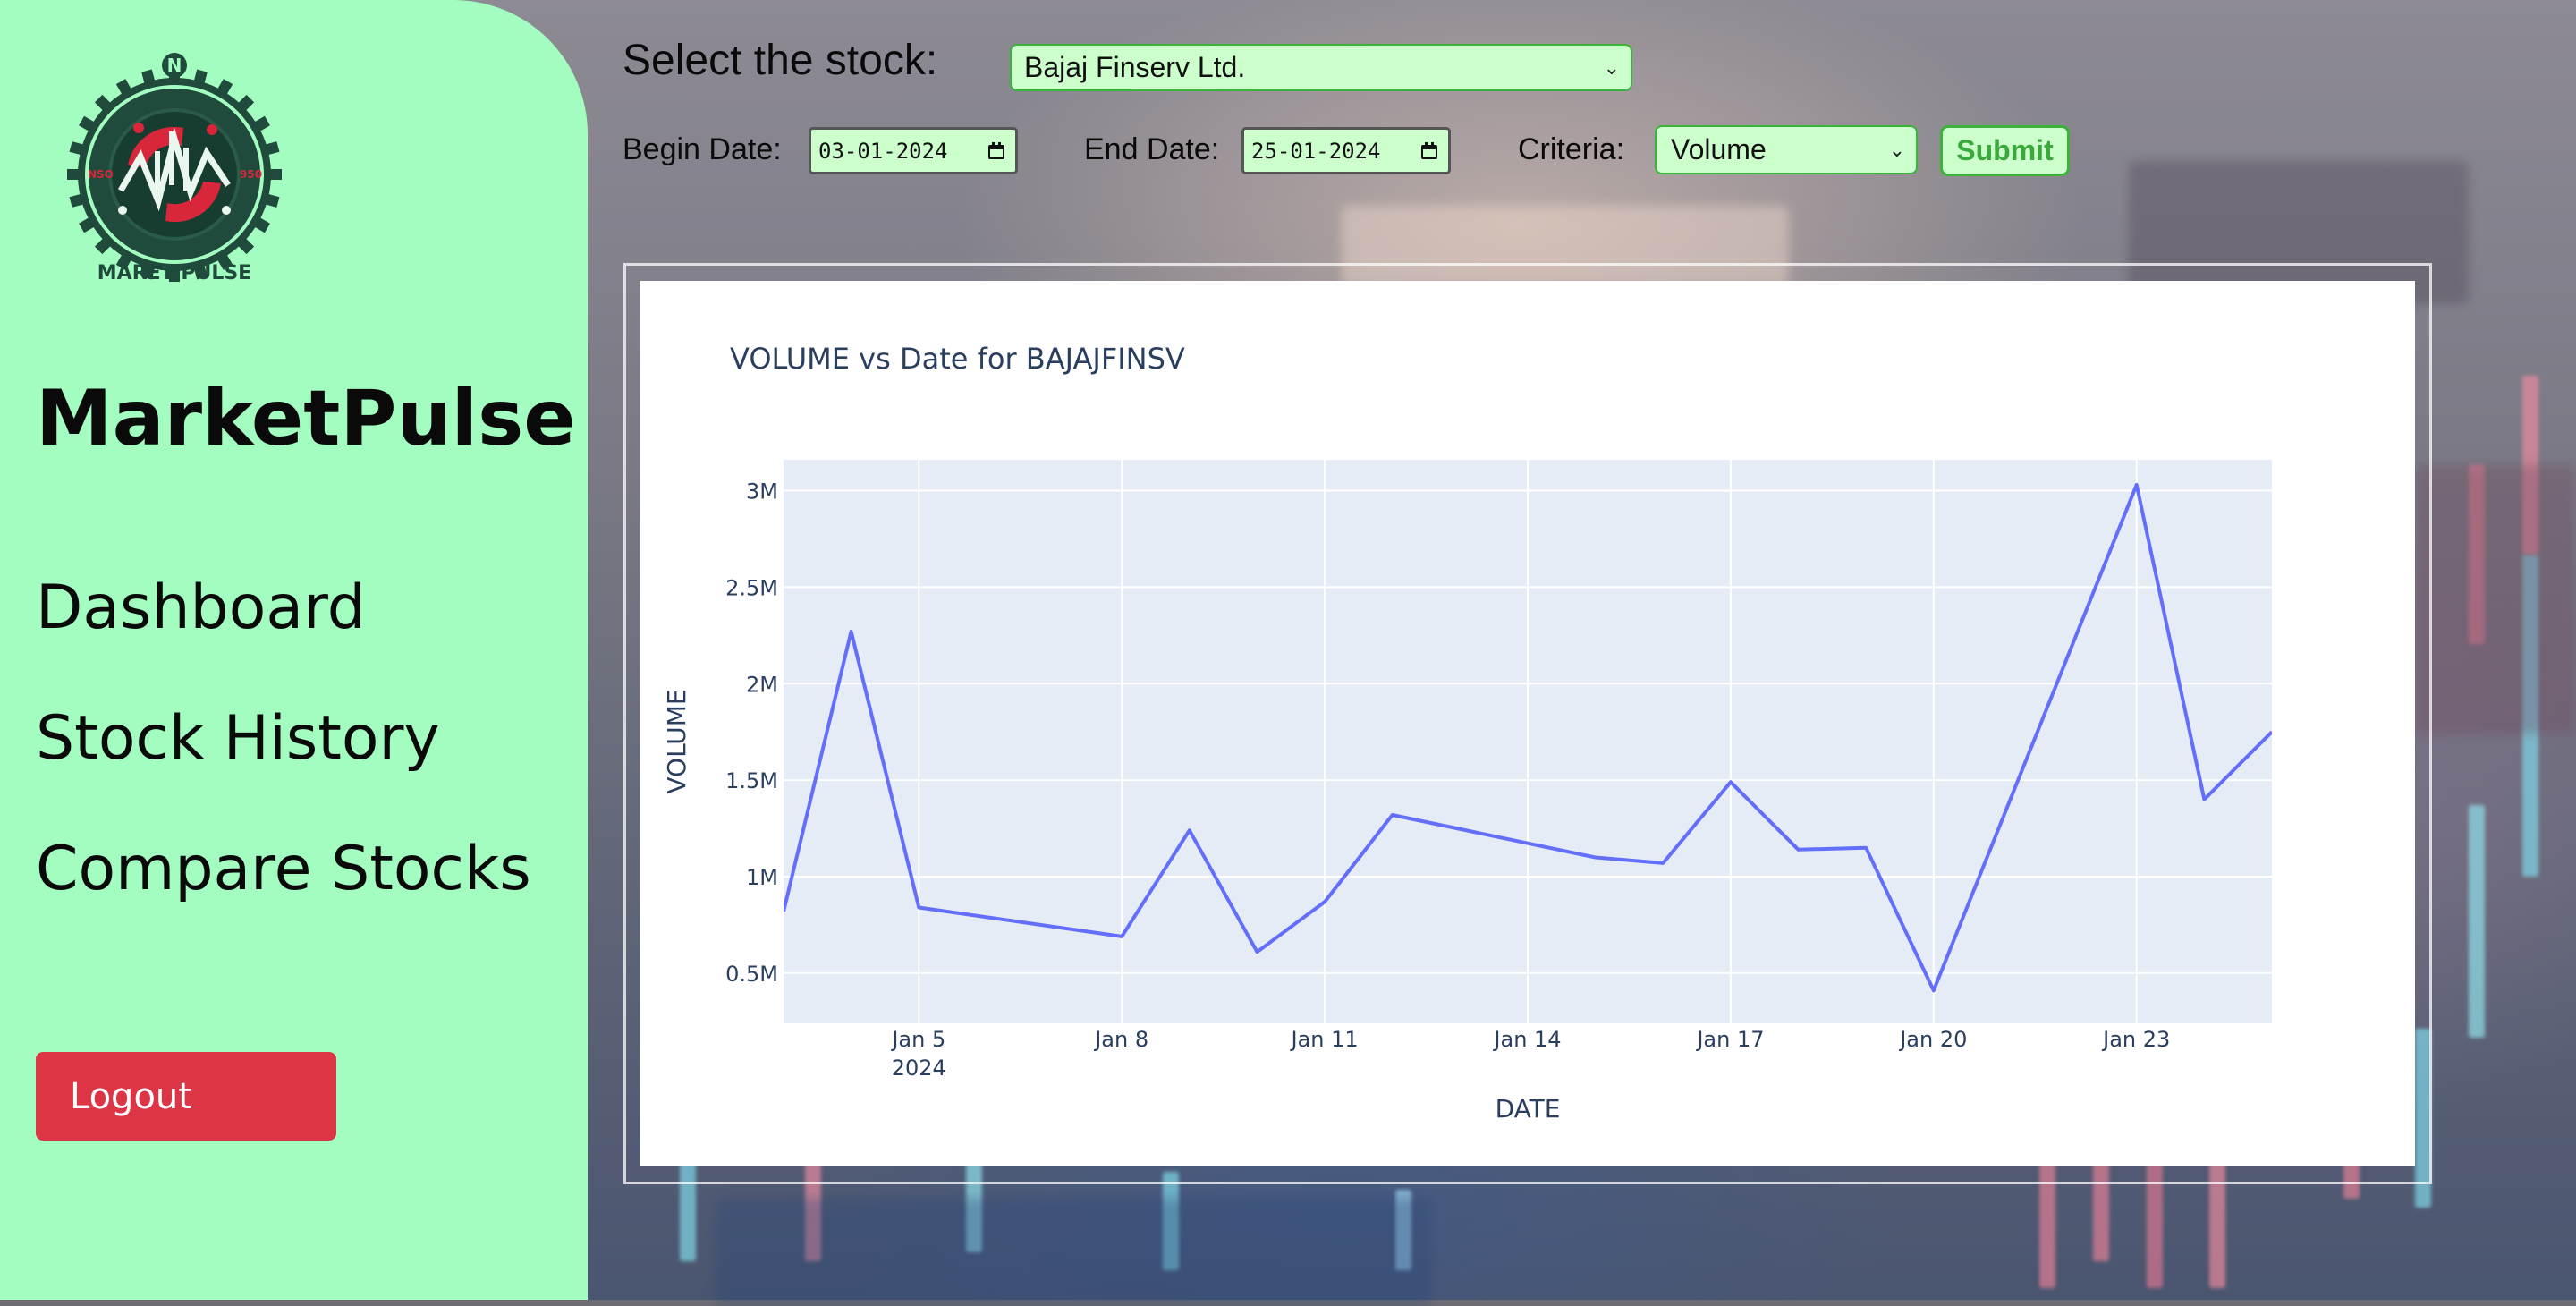  Describe the element at coordinates (1729, 1039) in the screenshot. I see `x-tick-label: Jan 17` at that location.